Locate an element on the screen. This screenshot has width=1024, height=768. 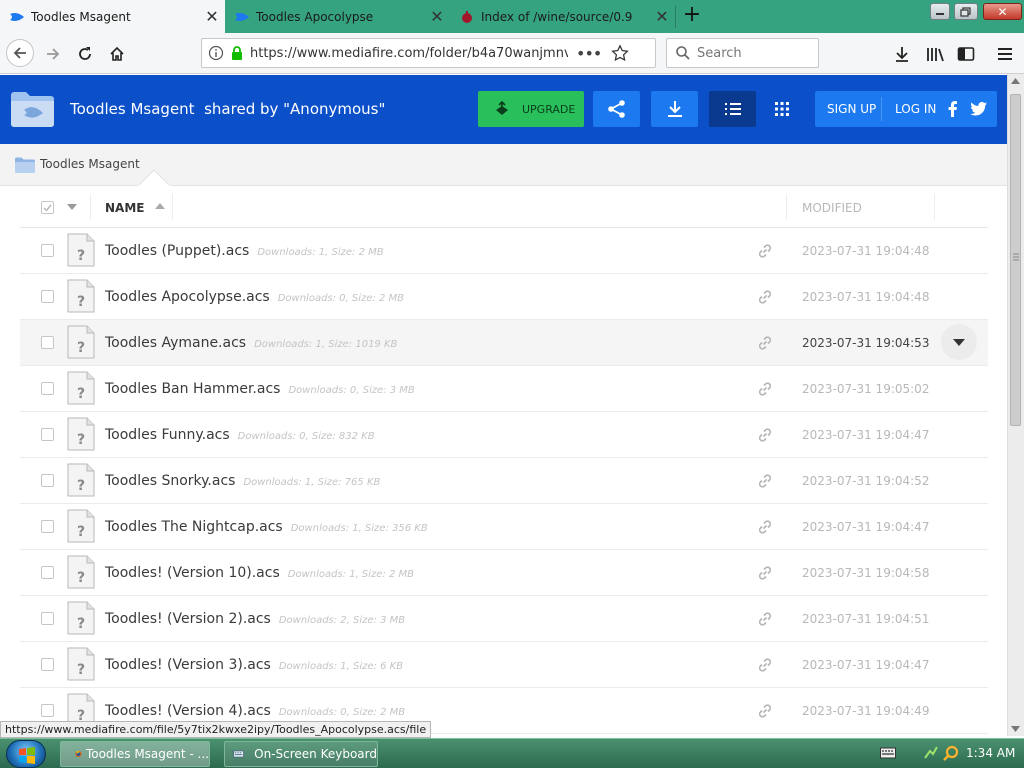
tab-toodles-msagent: Toodles Msagent ✕ is located at coordinates (112, 16).